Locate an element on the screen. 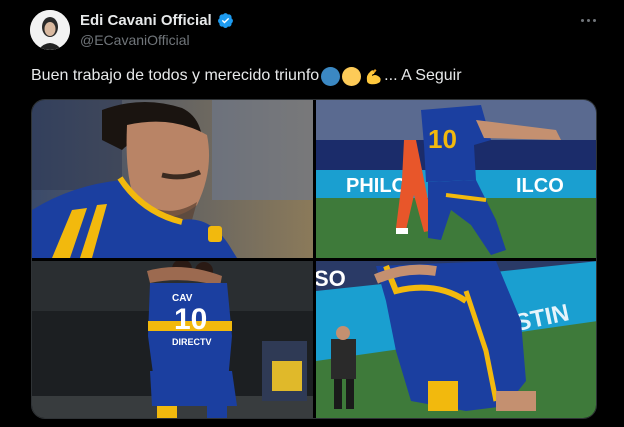 The width and height of the screenshot is (624, 427). author-handle: @ECavaniOfficial is located at coordinates (135, 40).